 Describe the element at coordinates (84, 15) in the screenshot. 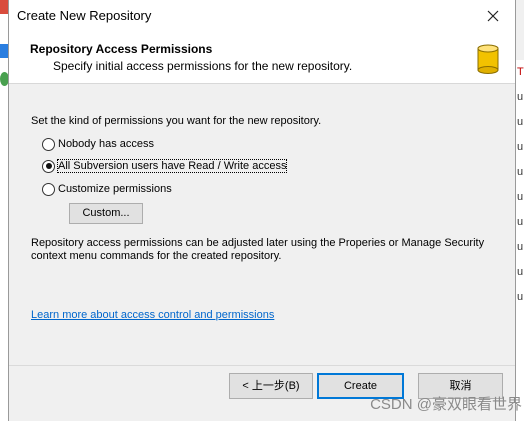

I see `dialog-title: Create New Repository` at that location.